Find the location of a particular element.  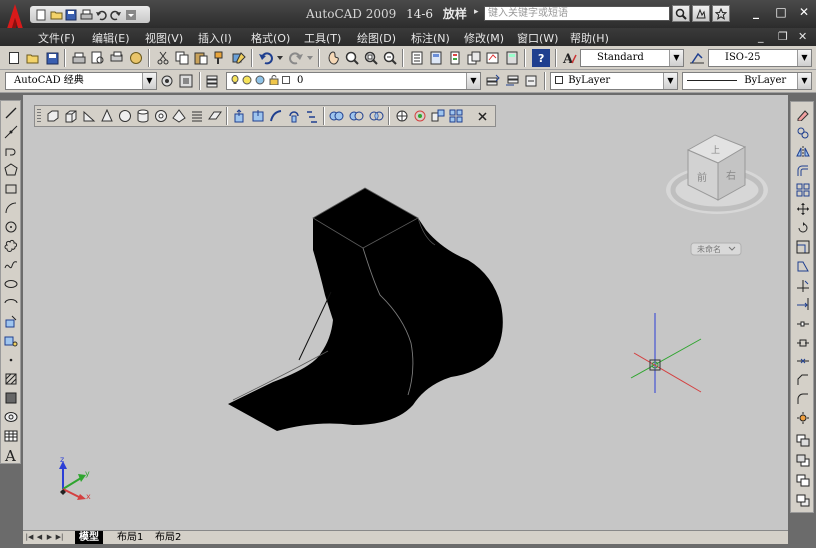

ellipse-icon is located at coordinates (11, 284).